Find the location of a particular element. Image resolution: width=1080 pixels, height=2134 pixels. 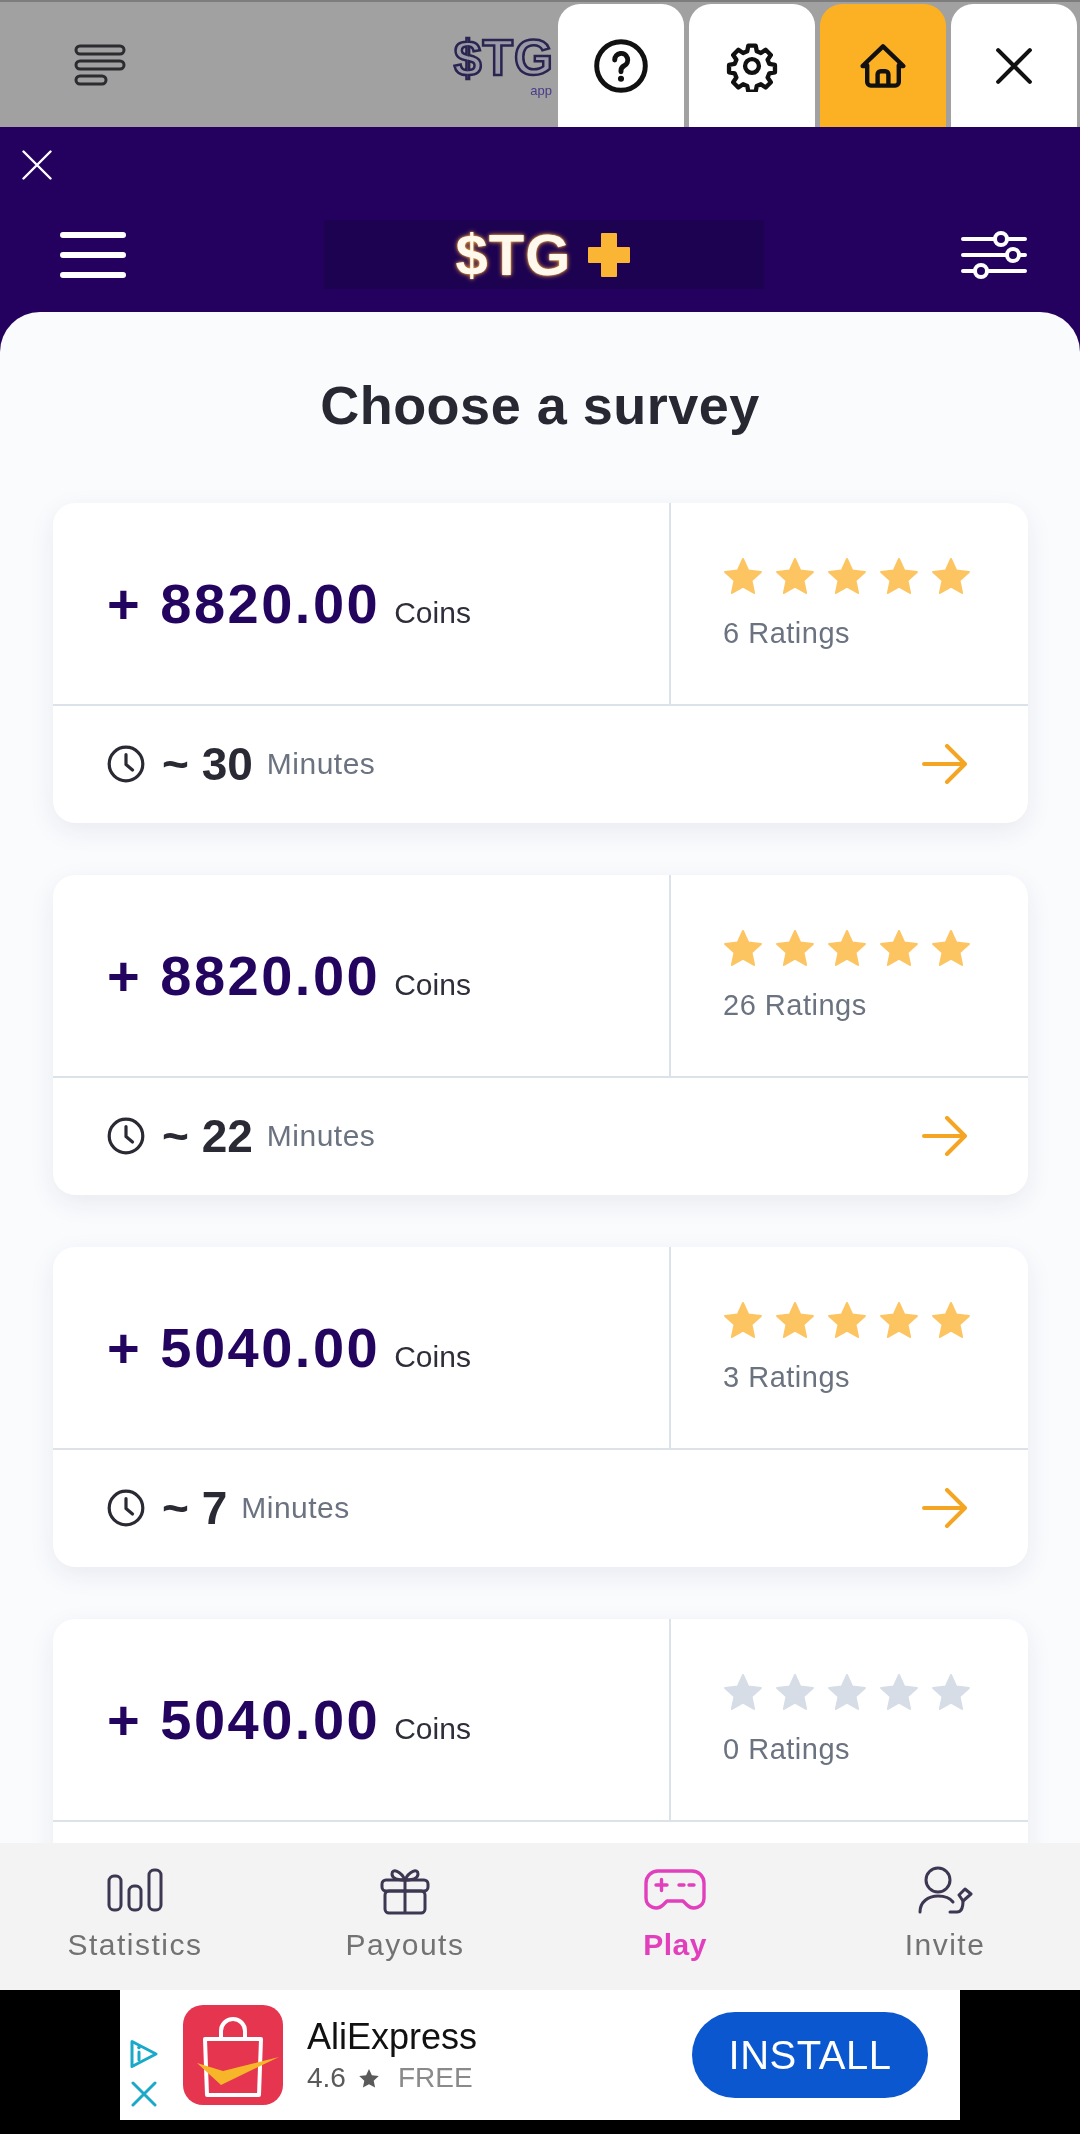

ad-info-icon is located at coordinates (144, 2054).